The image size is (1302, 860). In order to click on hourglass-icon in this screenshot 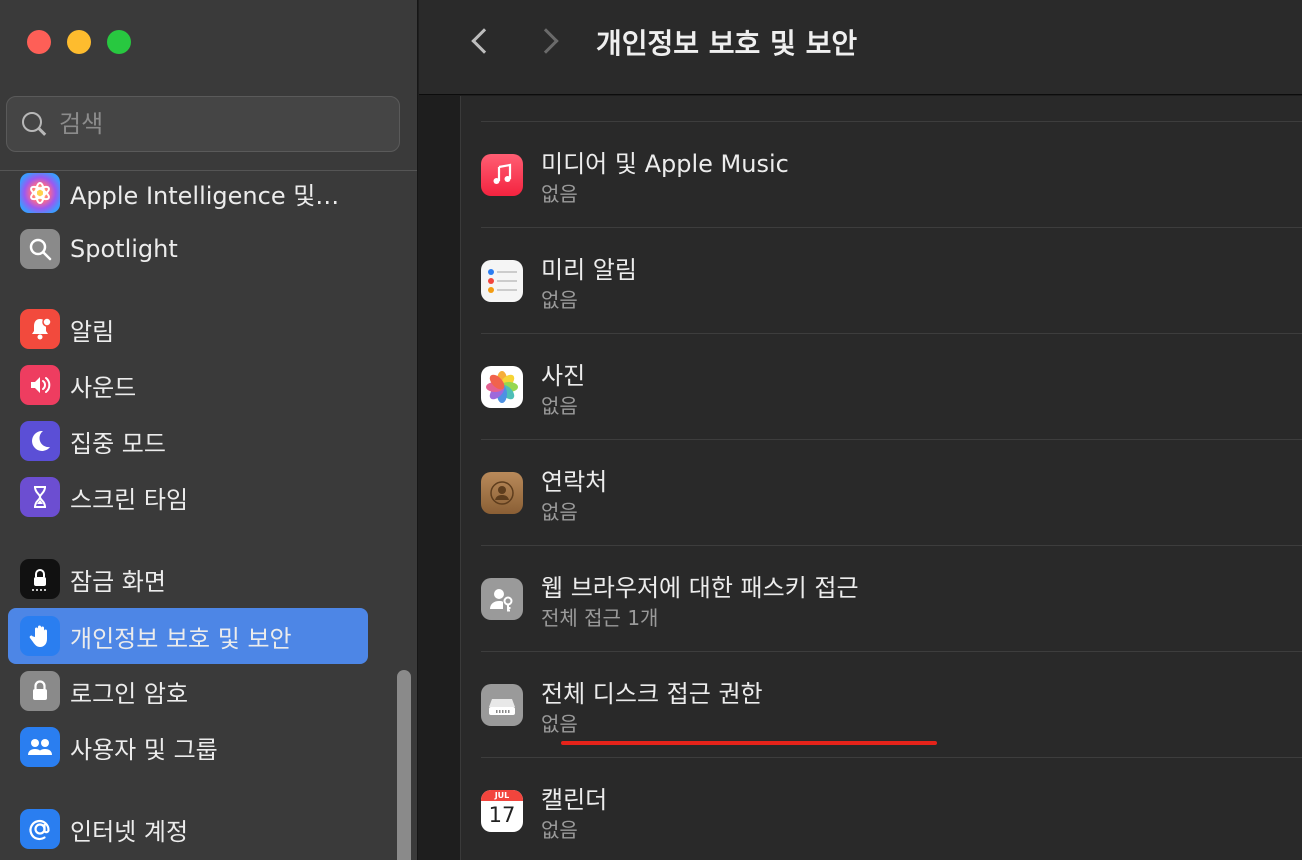, I will do `click(40, 497)`.